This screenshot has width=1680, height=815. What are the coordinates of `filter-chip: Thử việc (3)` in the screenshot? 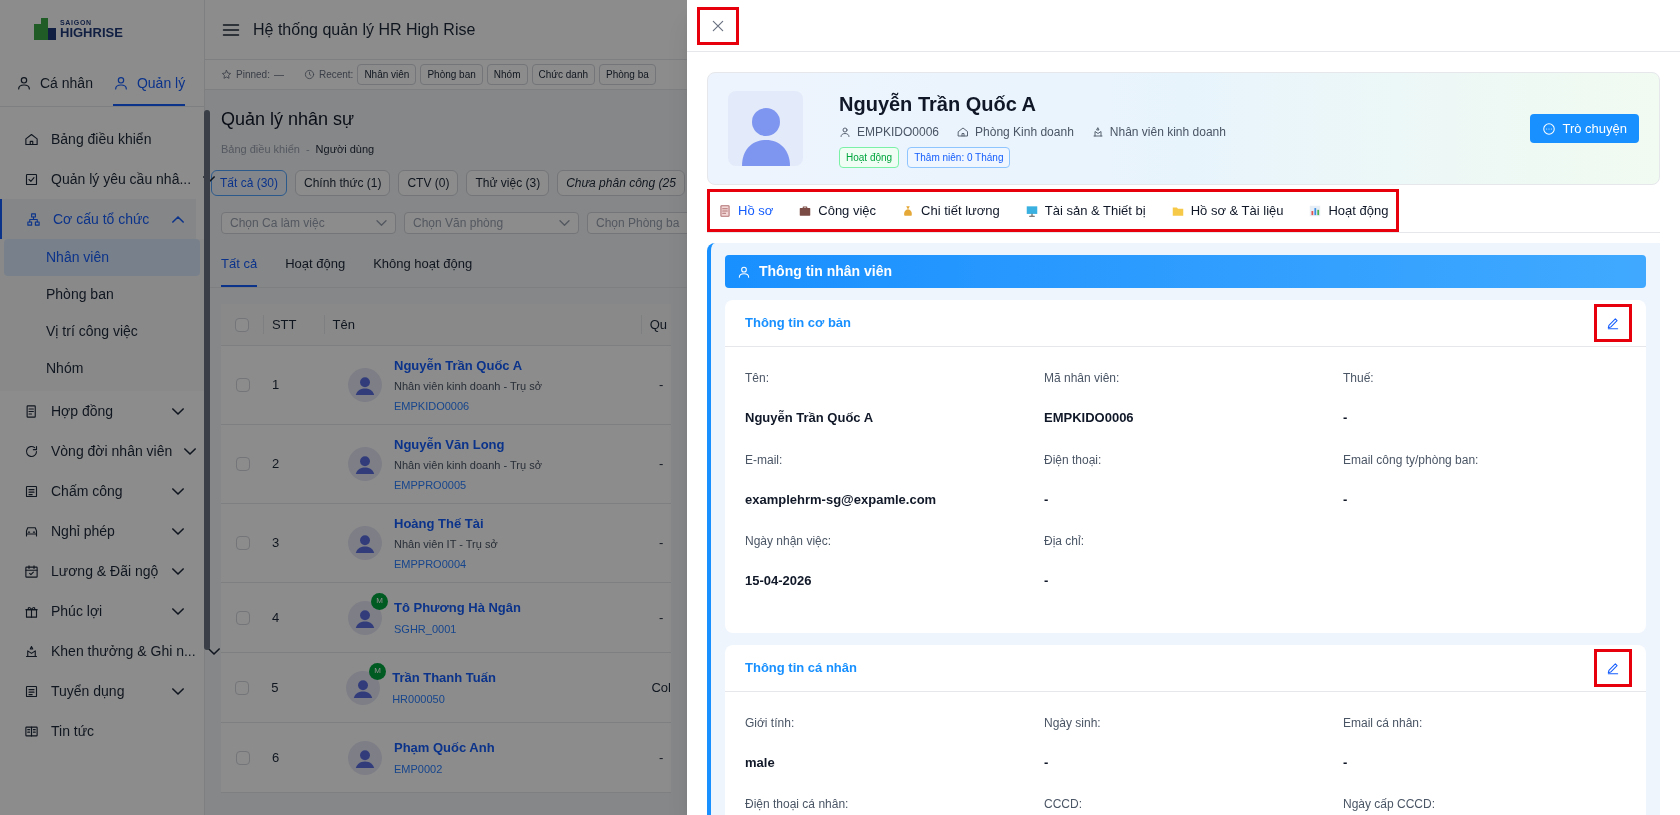 It's located at (508, 182).